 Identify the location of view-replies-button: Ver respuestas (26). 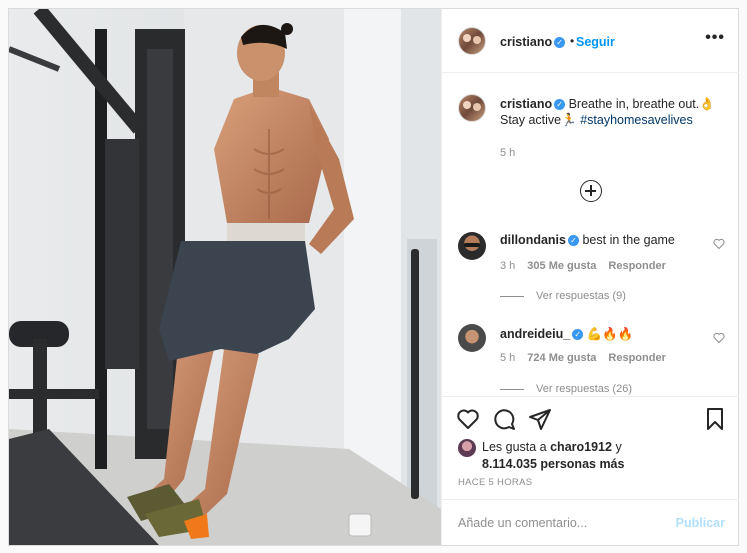
(566, 389).